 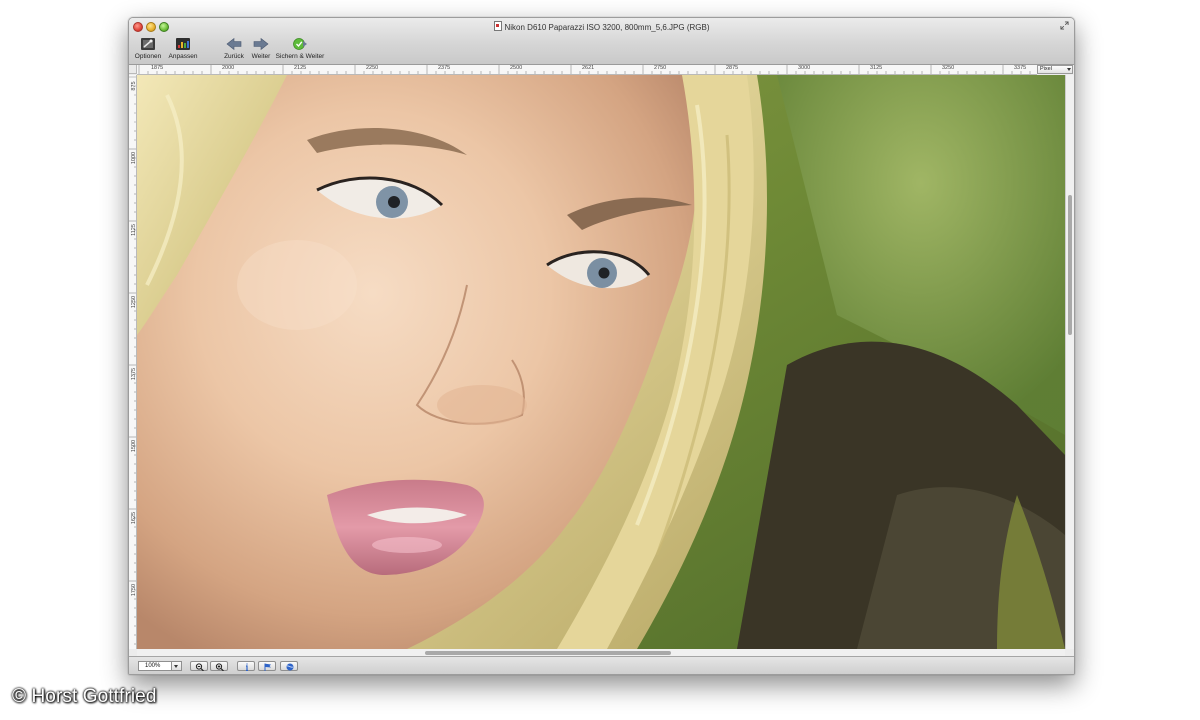 What do you see at coordinates (804, 68) in the screenshot?
I see `ruler-h-label: 3000` at bounding box center [804, 68].